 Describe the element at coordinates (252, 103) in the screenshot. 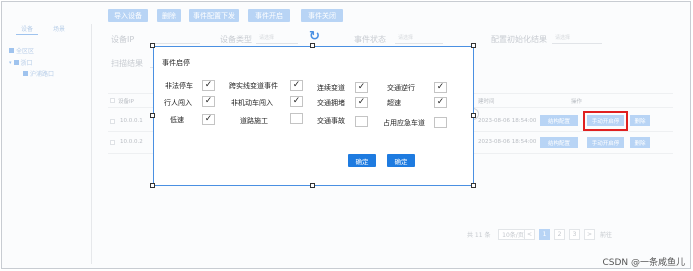

I see `event-label: 非机动车闯入` at that location.